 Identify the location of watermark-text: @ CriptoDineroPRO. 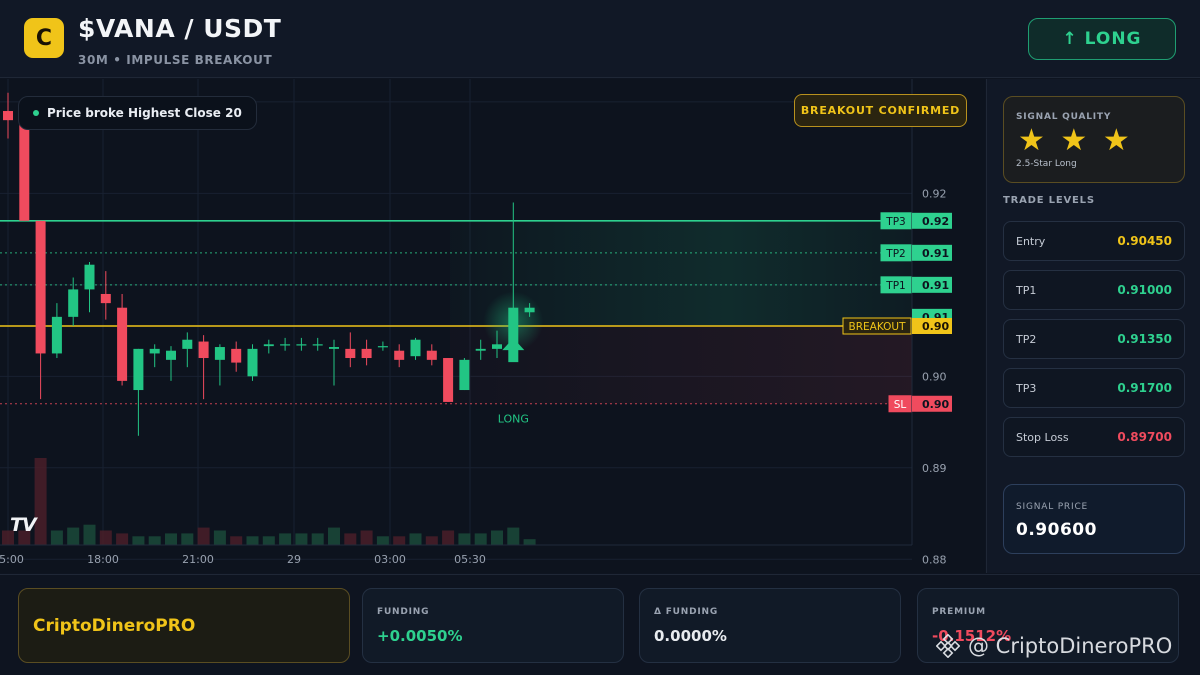
(1070, 646).